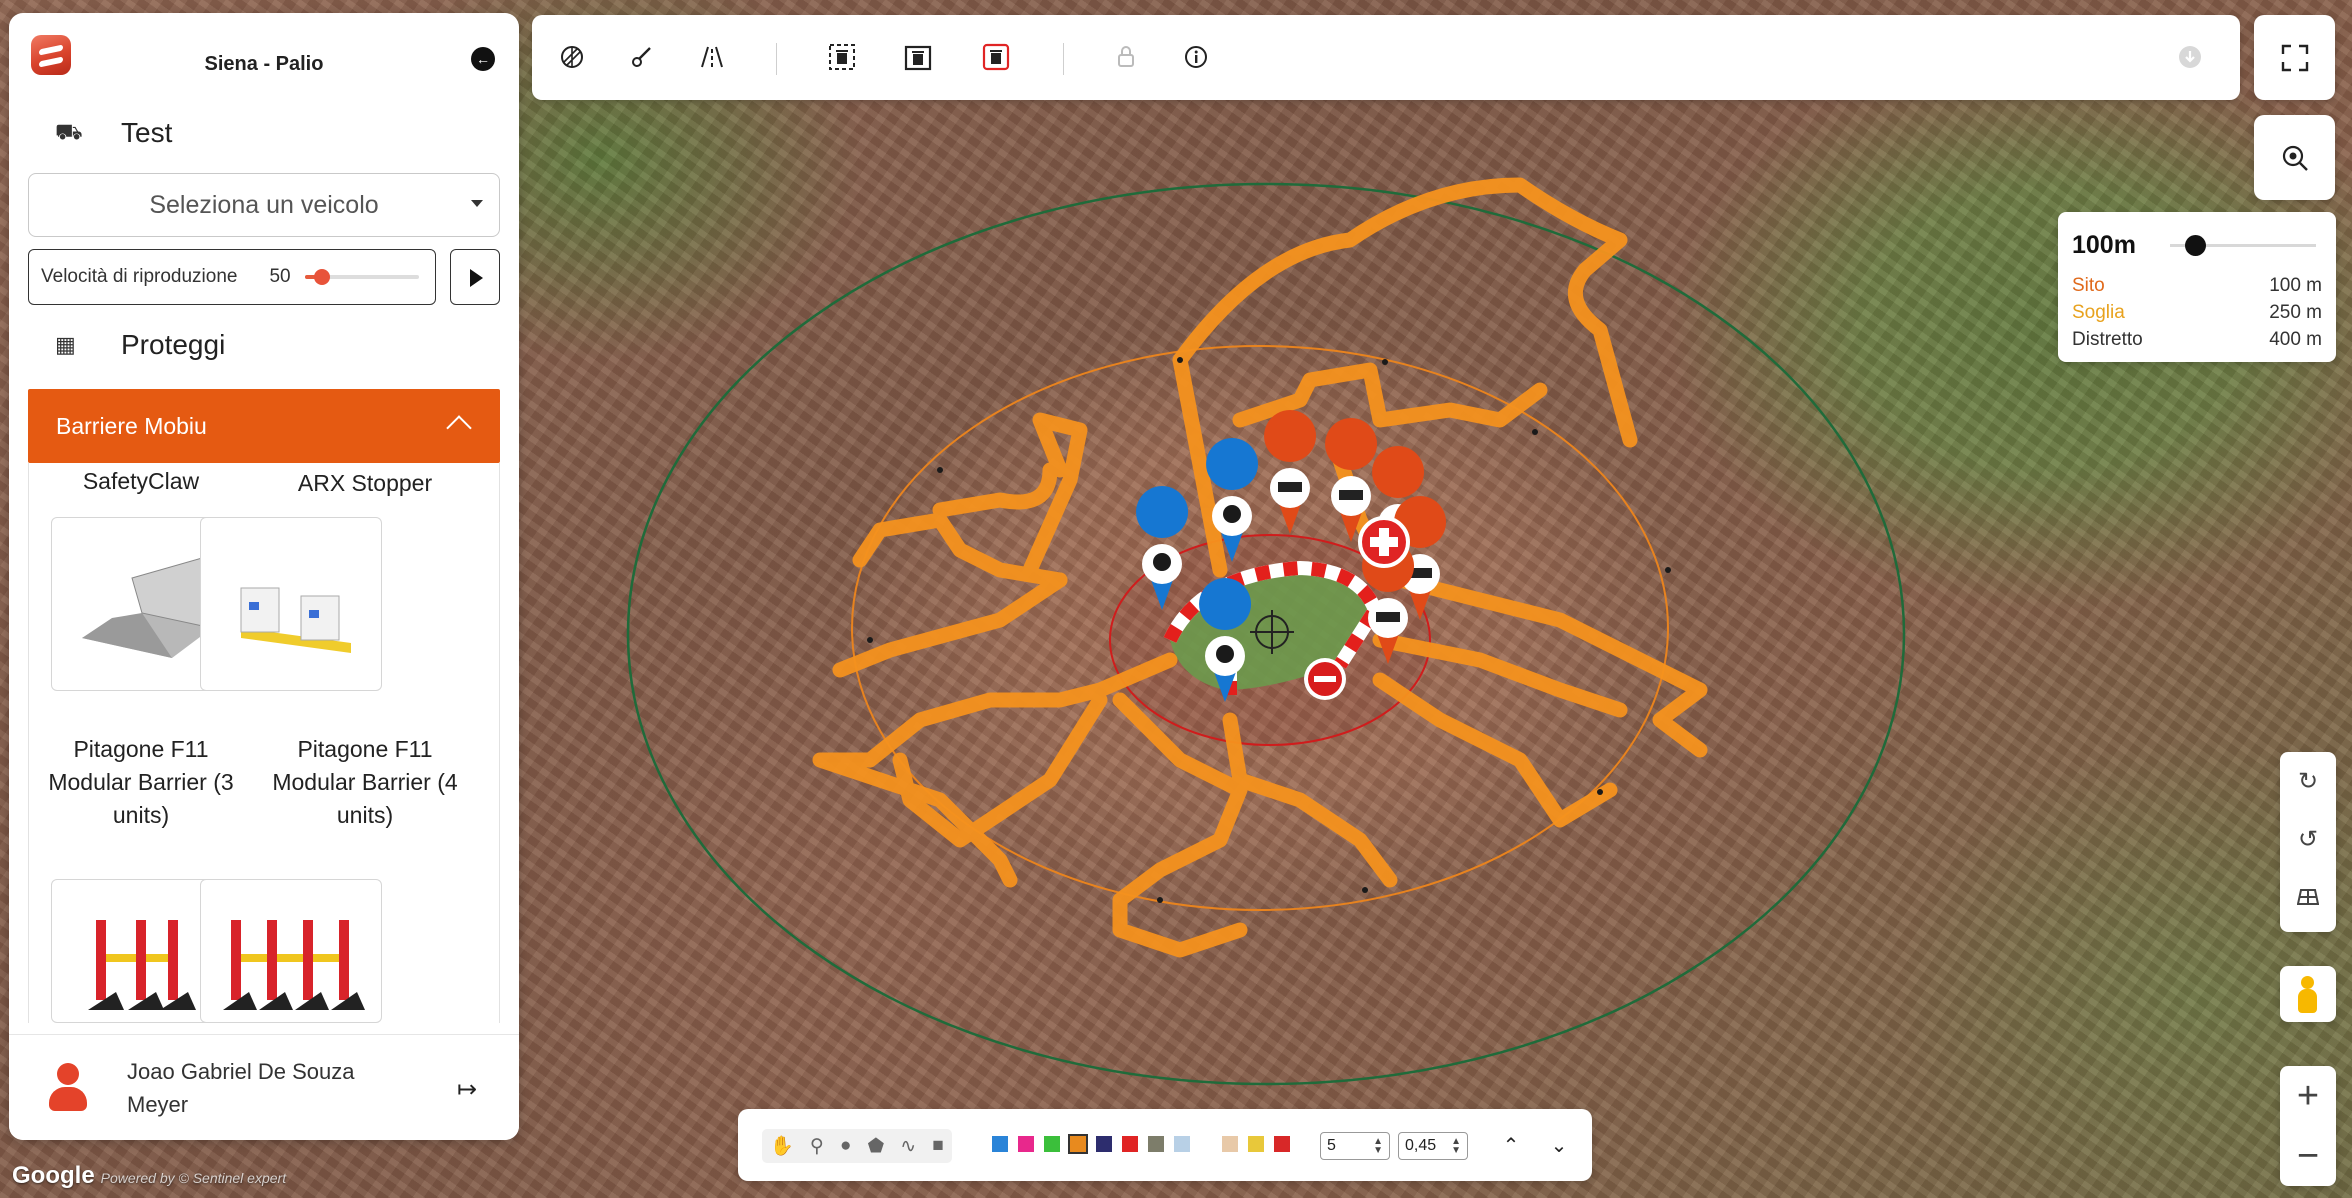 The image size is (2352, 1198). What do you see at coordinates (321, 277) in the screenshot?
I see `playback-speed-knob` at bounding box center [321, 277].